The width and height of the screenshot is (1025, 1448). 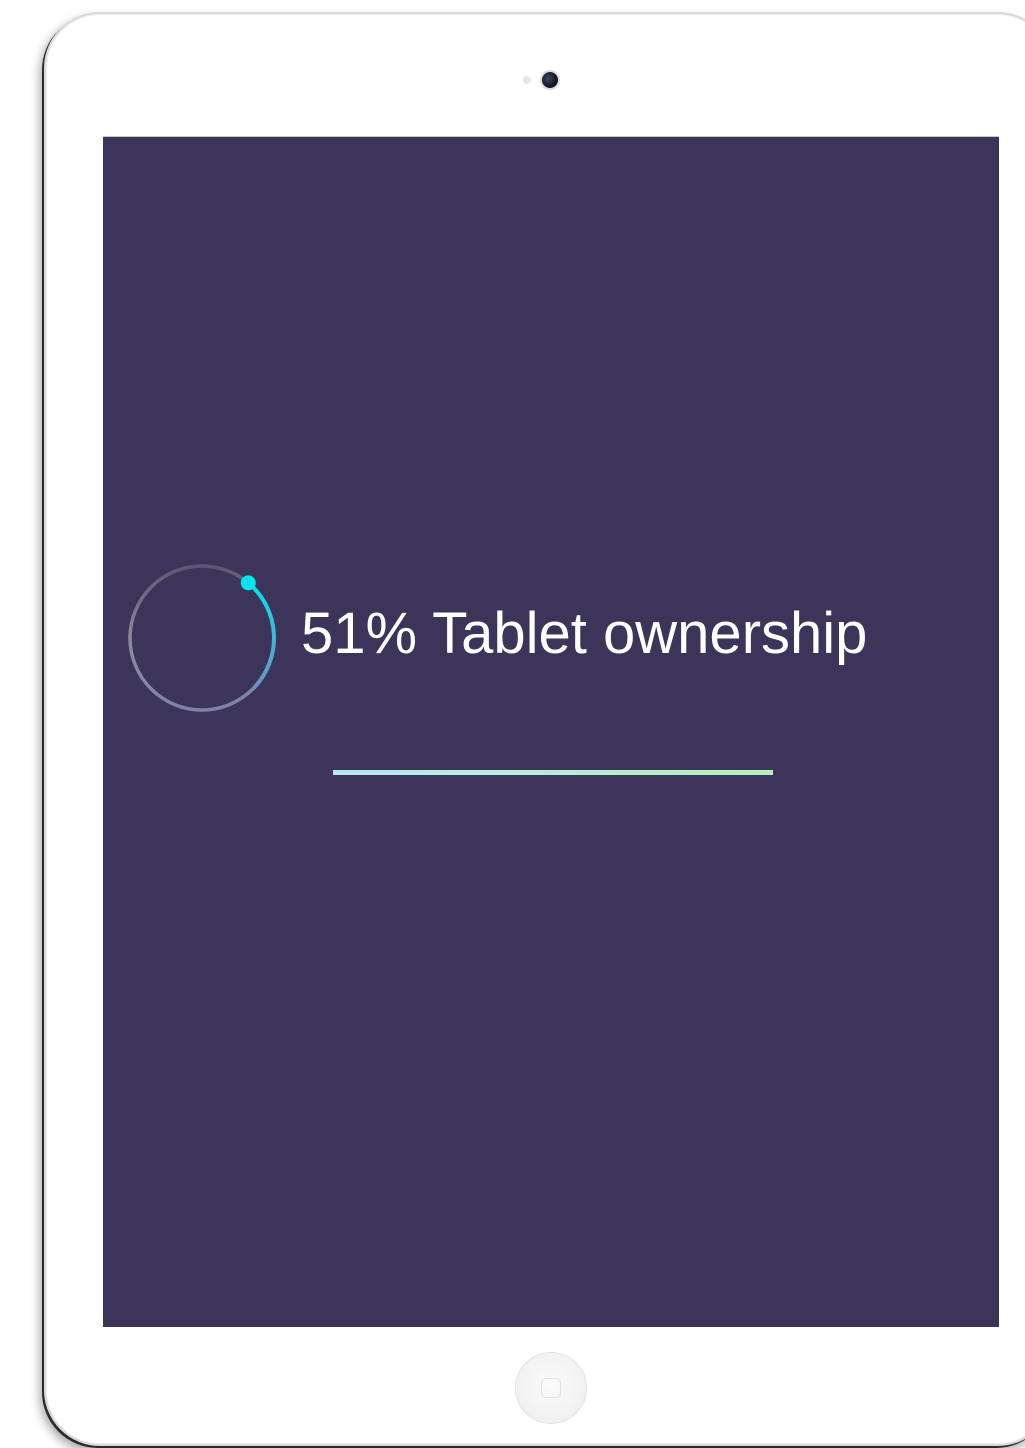 I want to click on home-button, so click(x=551, y=1388).